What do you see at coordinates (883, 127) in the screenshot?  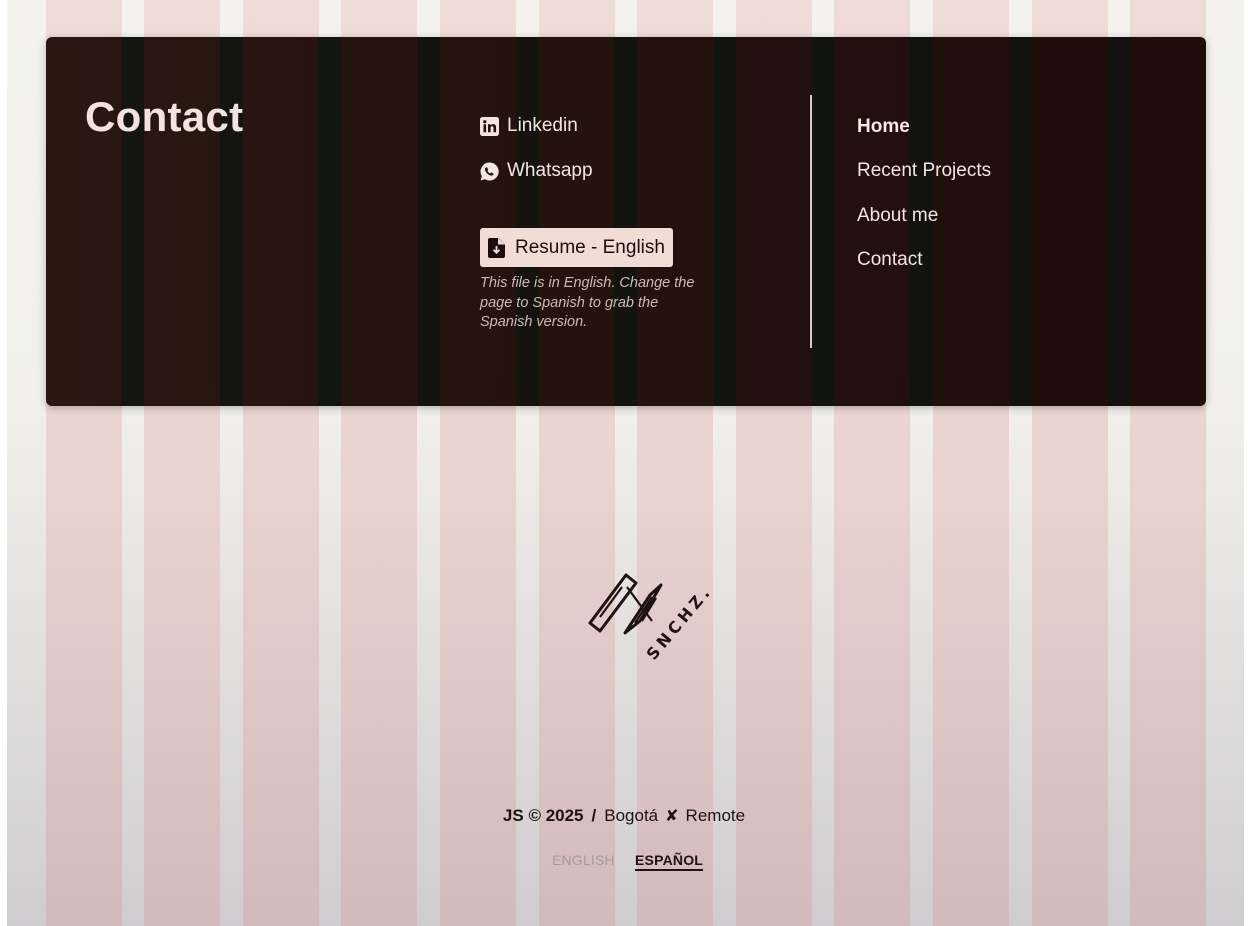 I see `nav-item-home: Home` at bounding box center [883, 127].